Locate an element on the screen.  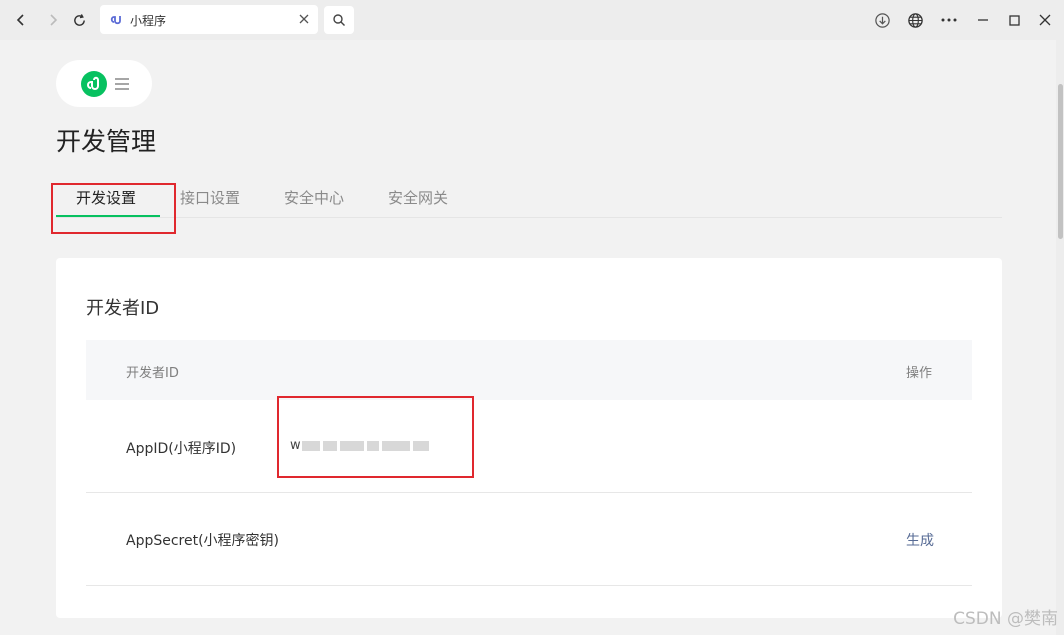
miniprogram-logo-icon is located at coordinates (94, 84).